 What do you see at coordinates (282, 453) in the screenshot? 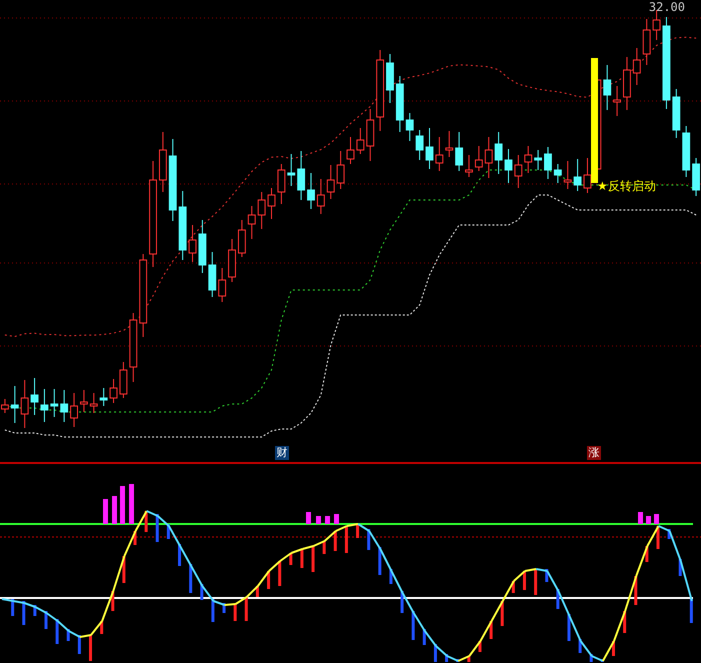
I see `event-marker: 财` at bounding box center [282, 453].